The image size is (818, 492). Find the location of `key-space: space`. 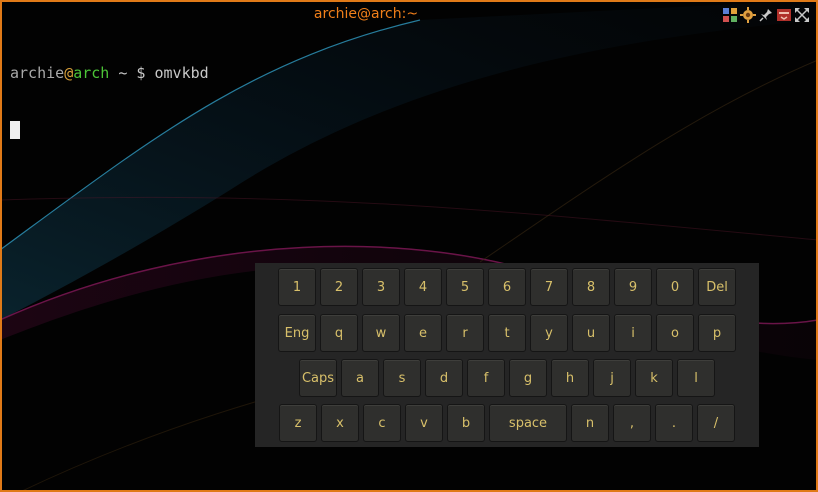

key-space: space is located at coordinates (528, 423).